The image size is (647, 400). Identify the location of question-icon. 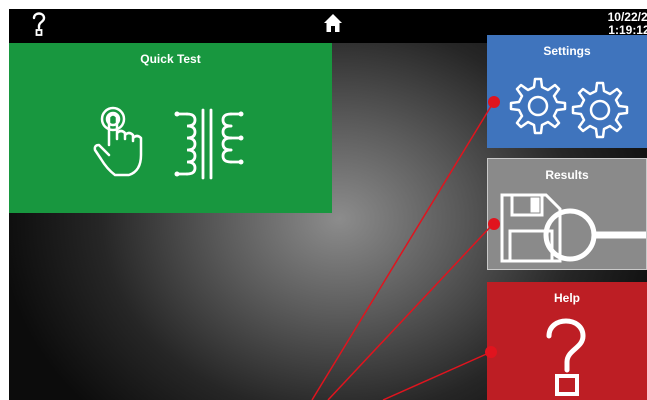
(566, 357).